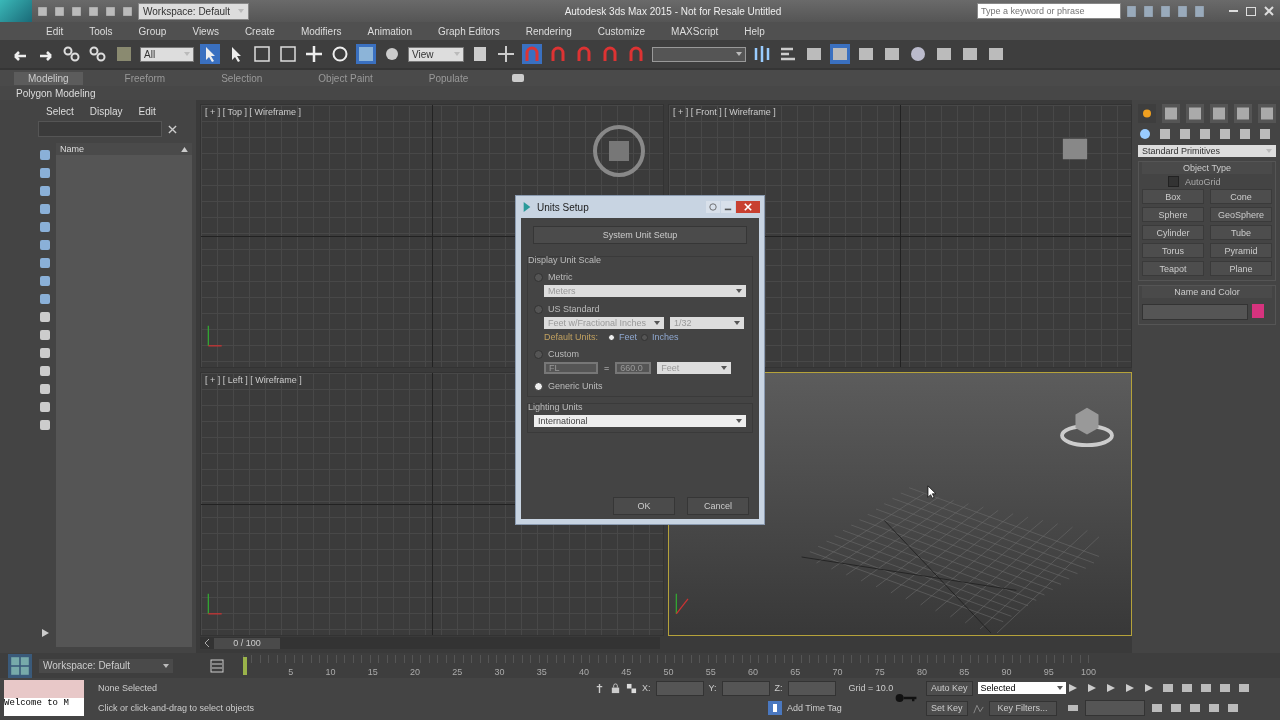  What do you see at coordinates (762, 54) in the screenshot?
I see `mirror-icon` at bounding box center [762, 54].